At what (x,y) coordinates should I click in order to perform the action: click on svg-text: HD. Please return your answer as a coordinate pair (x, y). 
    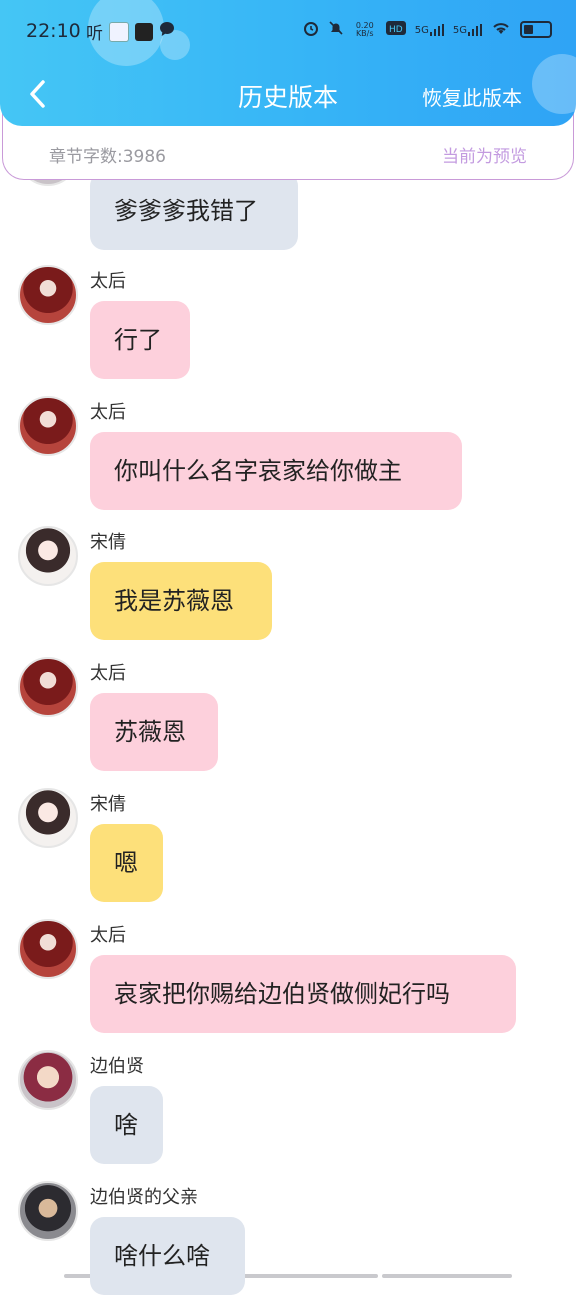
    Looking at the image, I should click on (396, 30).